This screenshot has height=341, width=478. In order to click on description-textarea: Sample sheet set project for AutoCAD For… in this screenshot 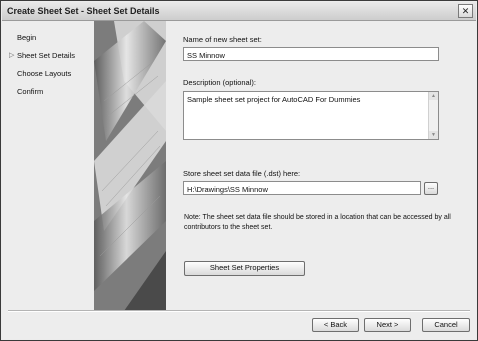, I will do `click(311, 115)`.